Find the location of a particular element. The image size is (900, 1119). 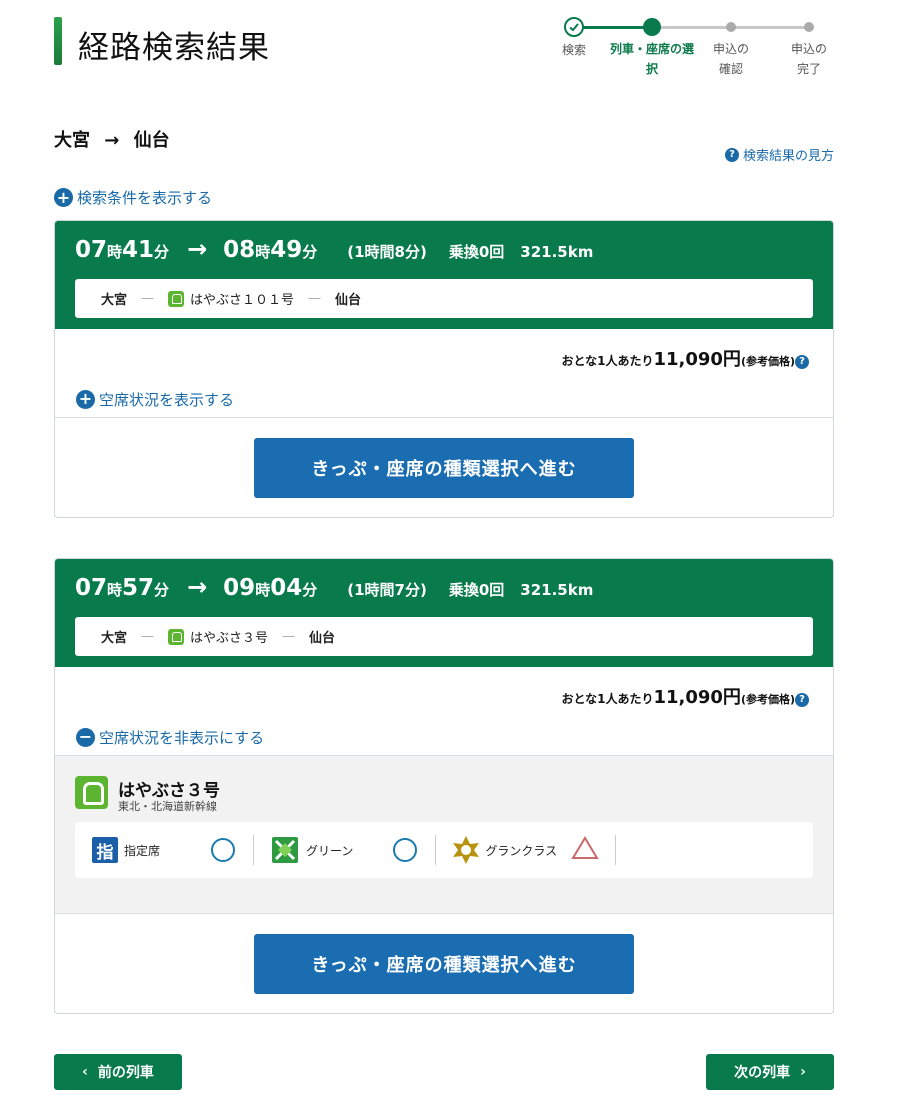

reserved-seat-icon: 指 is located at coordinates (105, 850).